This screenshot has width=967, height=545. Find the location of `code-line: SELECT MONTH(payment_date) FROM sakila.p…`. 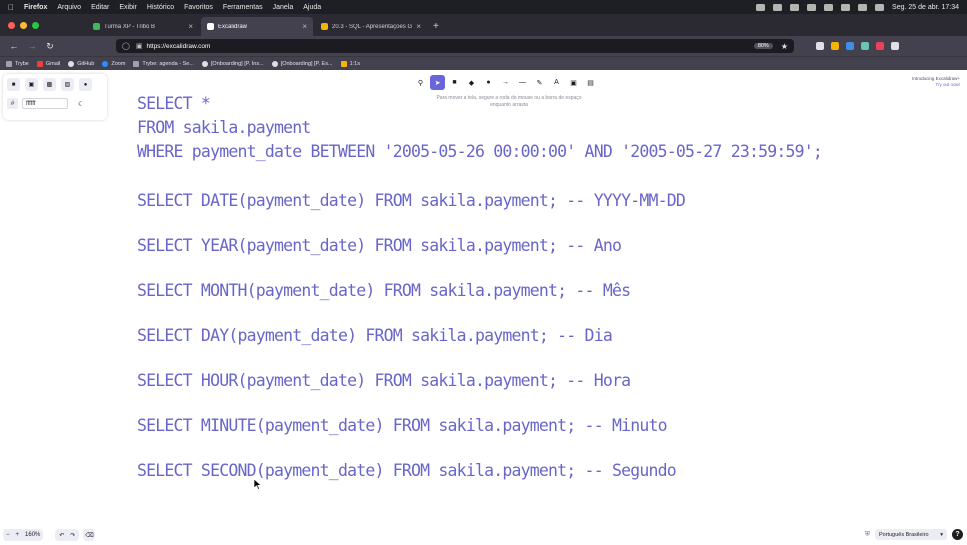

code-line: SELECT MONTH(payment_date) FROM sakila.p… is located at coordinates (384, 290).